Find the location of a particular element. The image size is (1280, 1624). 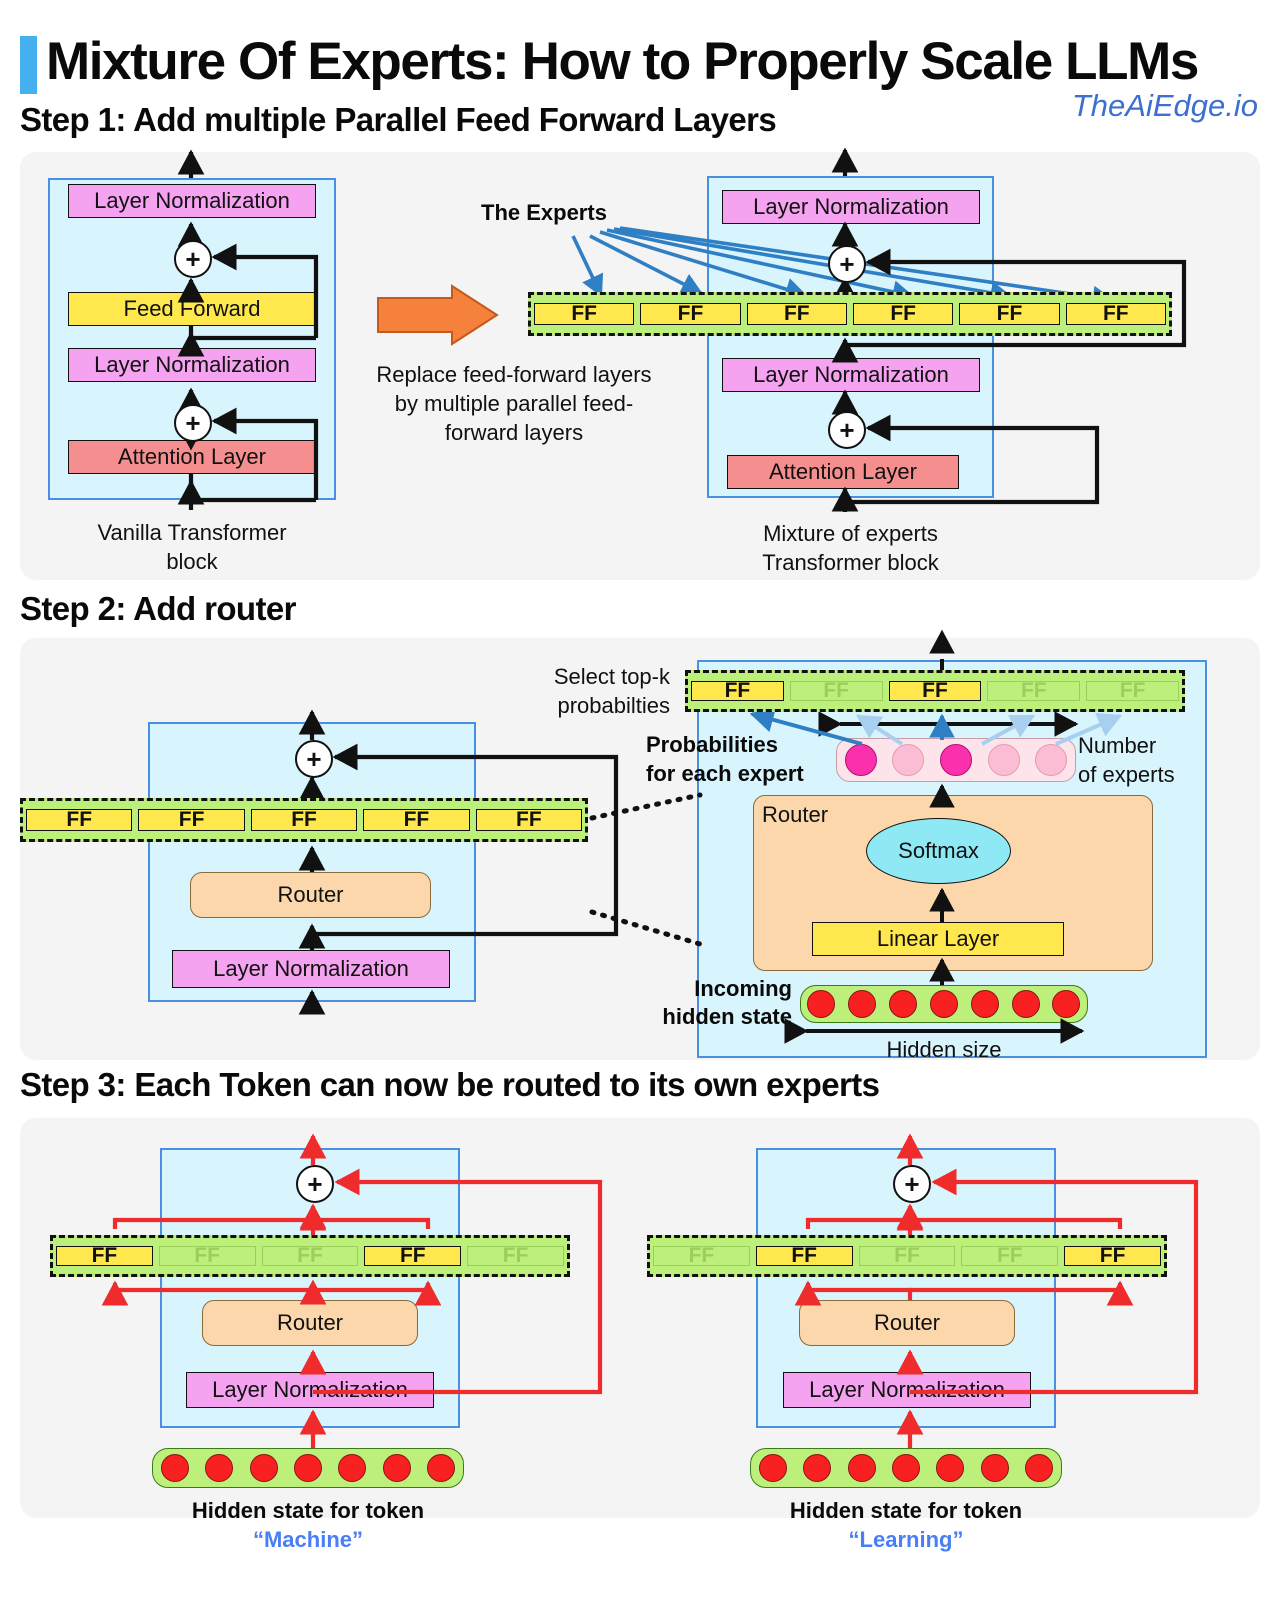

probabilities-label-line1: Probabilities is located at coordinates (712, 744).